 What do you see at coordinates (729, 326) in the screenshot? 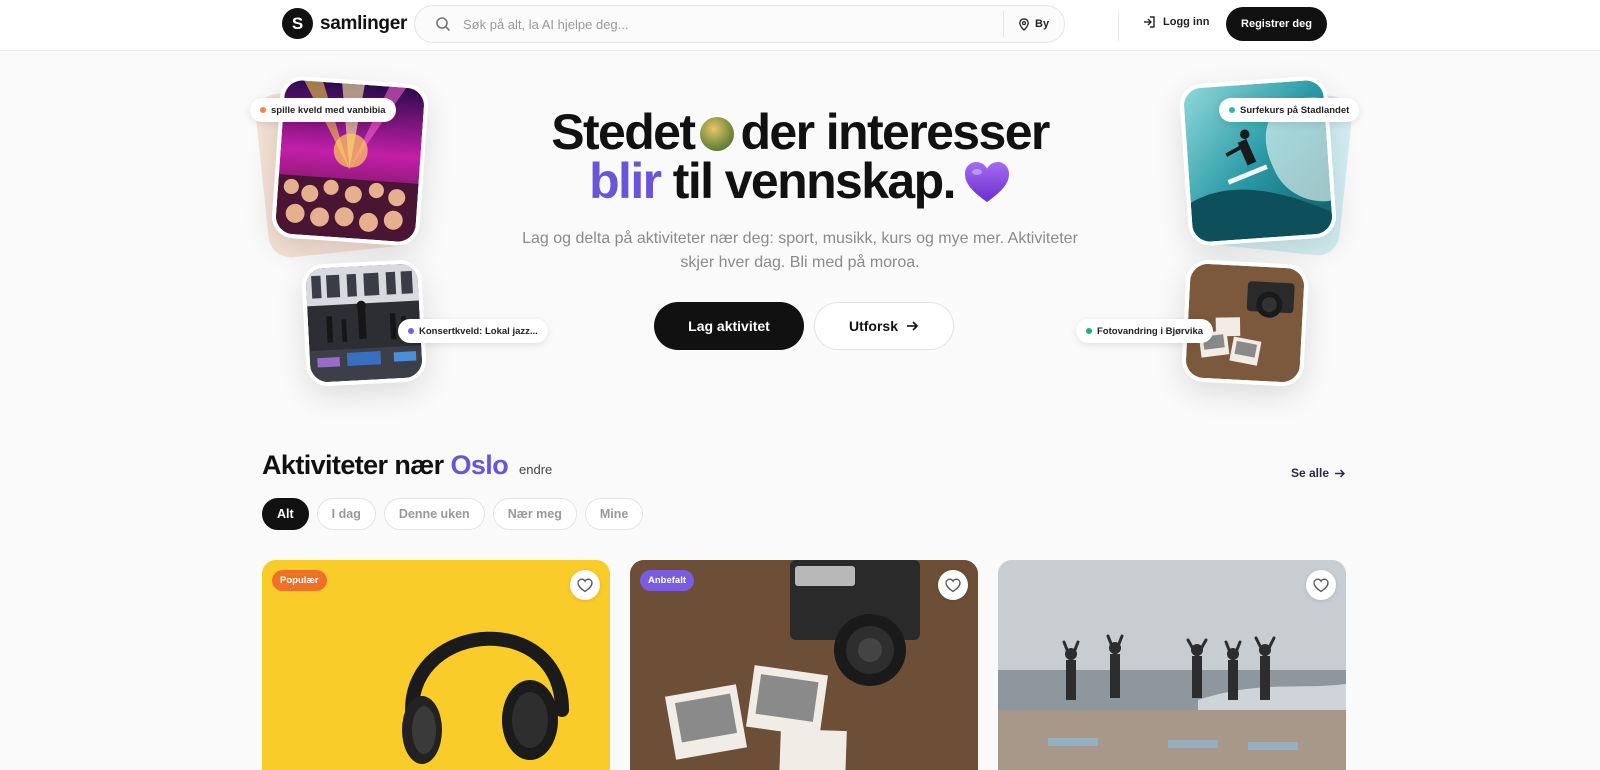
I see `create-activity-button: Lag aktivitet` at bounding box center [729, 326].